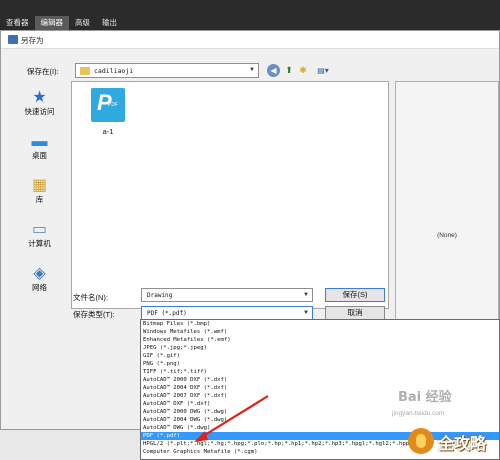 The height and width of the screenshot is (460, 500). I want to click on watermark-text: Bai 经验, so click(425, 397).